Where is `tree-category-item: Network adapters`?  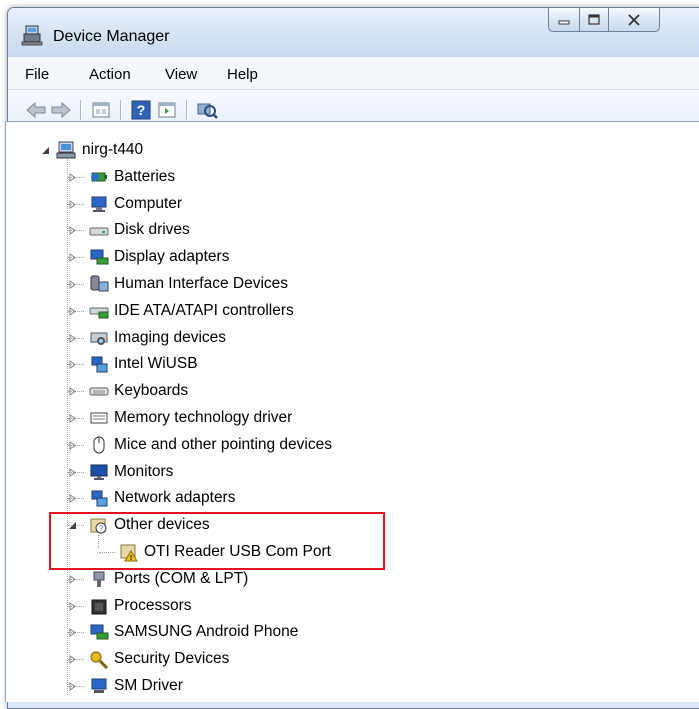
tree-category-item: Network adapters is located at coordinates (161, 498).